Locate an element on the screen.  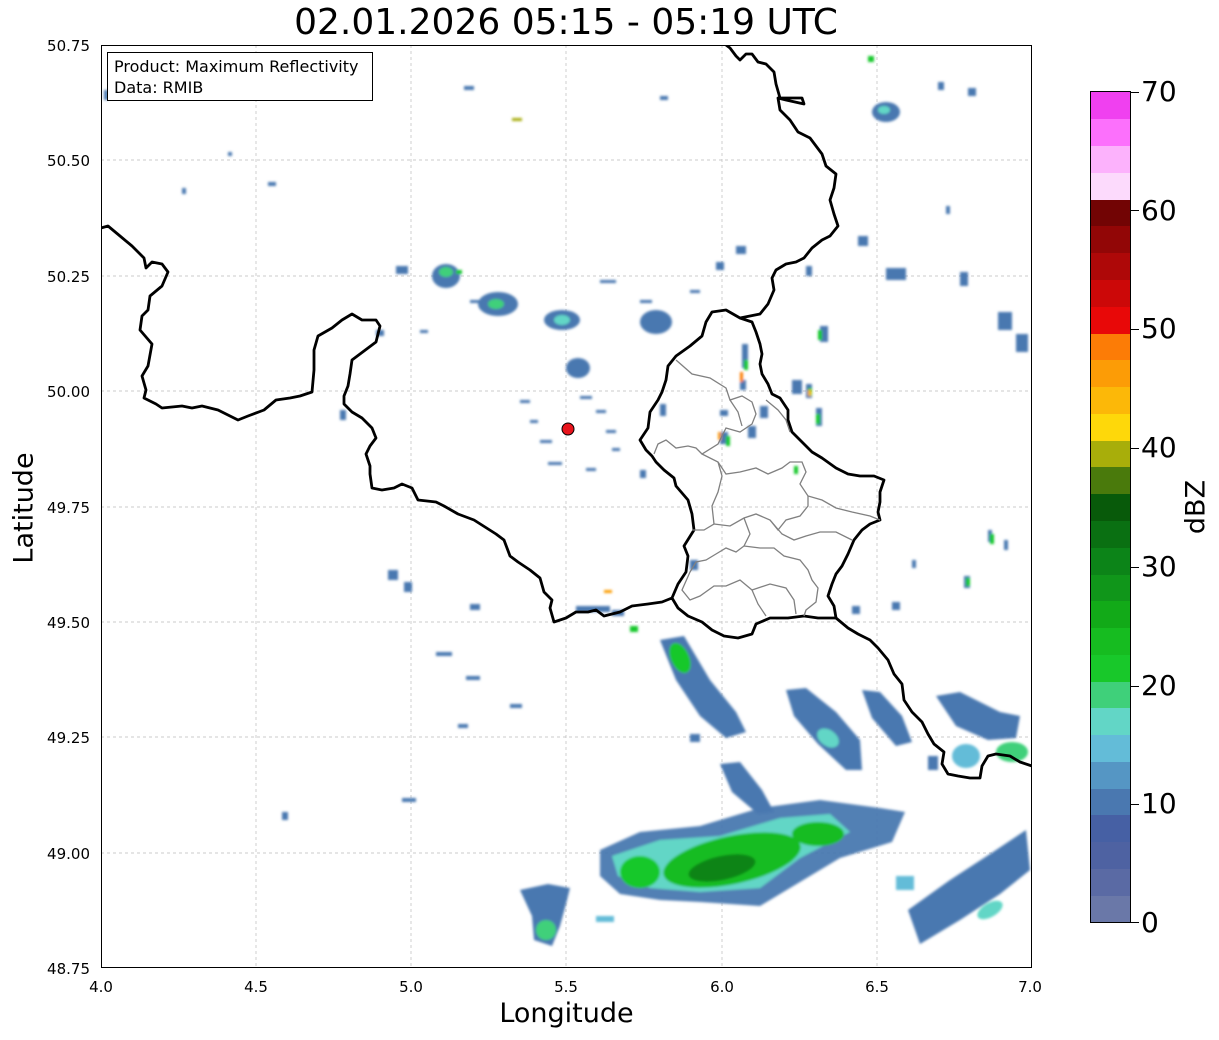
colorbar-unit-label: dBZ is located at coordinates (1196, 507).